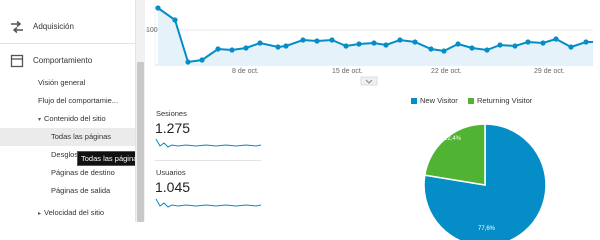 The width and height of the screenshot is (600, 240). What do you see at coordinates (140, 142) in the screenshot?
I see `scrollbar-thumb` at bounding box center [140, 142].